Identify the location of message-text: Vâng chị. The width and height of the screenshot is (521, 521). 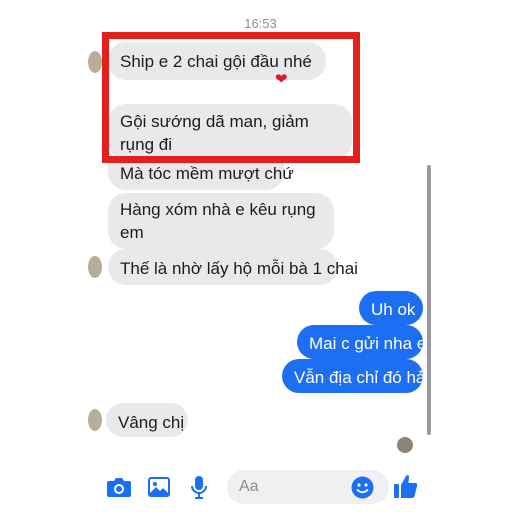
(151, 422).